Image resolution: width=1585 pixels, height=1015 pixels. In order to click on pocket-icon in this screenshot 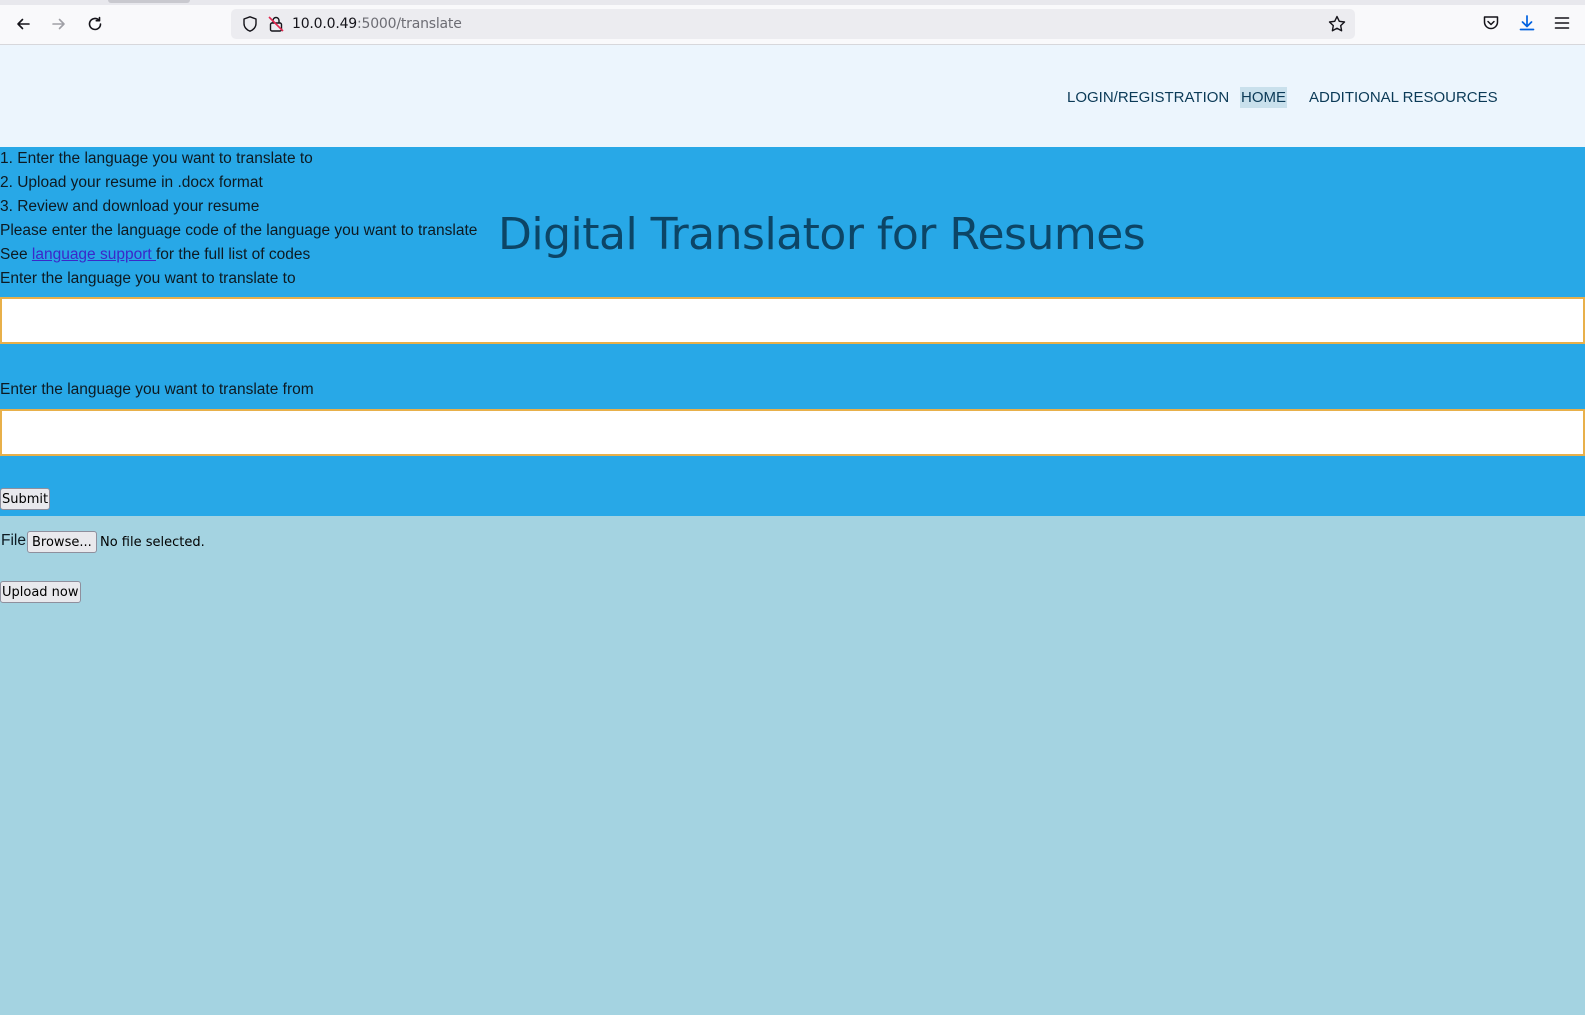, I will do `click(1491, 23)`.